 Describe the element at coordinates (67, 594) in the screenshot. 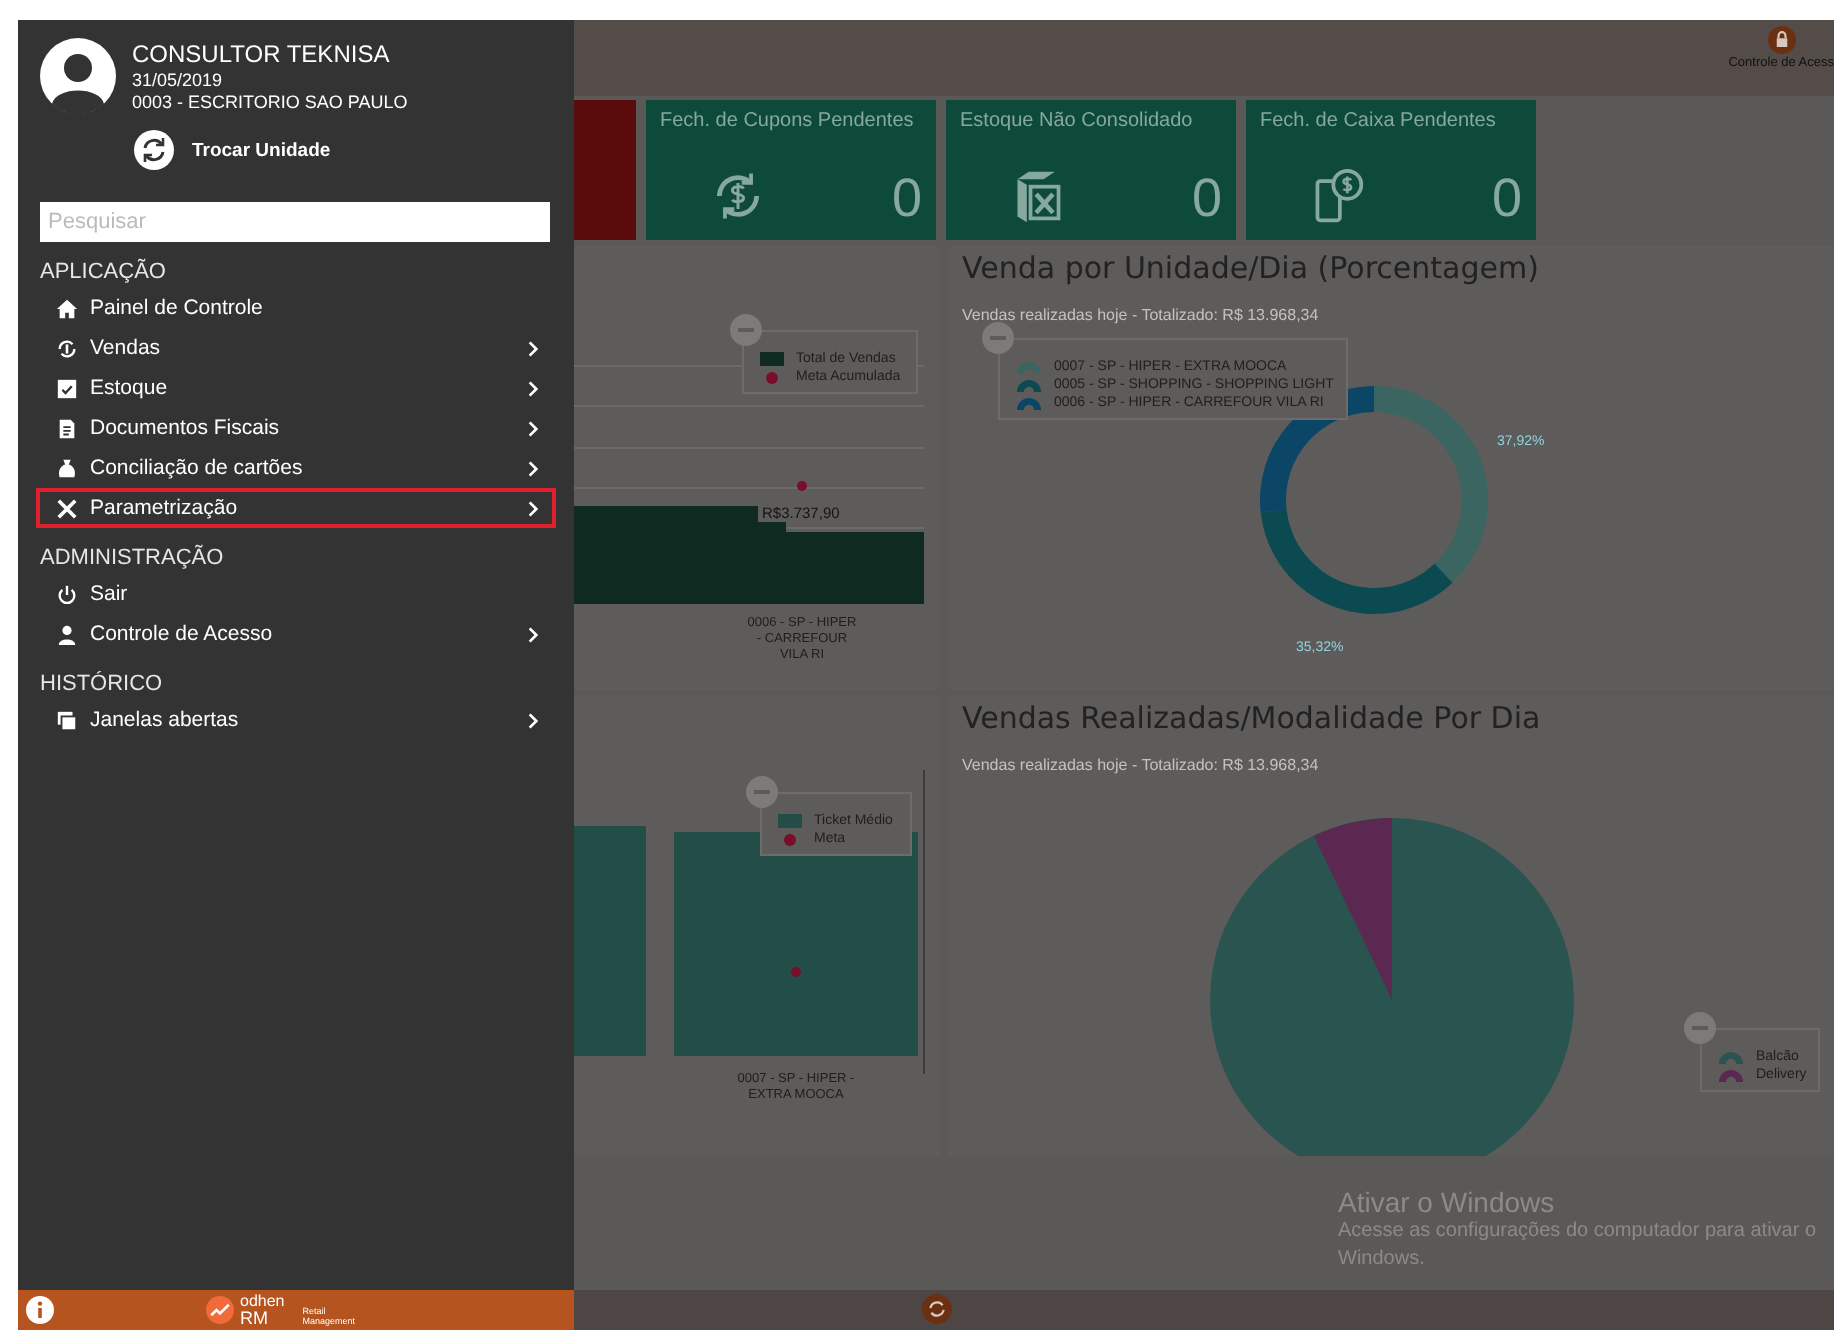

I see `power-icon` at that location.